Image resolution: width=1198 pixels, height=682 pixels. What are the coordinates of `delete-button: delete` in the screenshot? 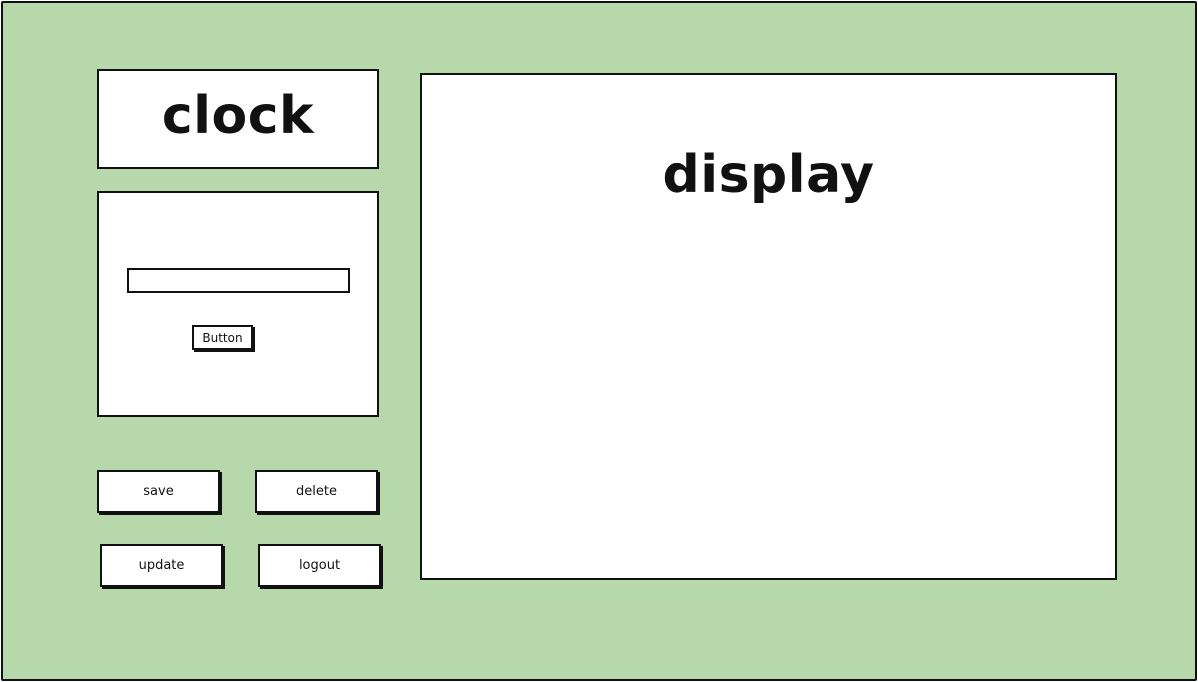 It's located at (316, 491).